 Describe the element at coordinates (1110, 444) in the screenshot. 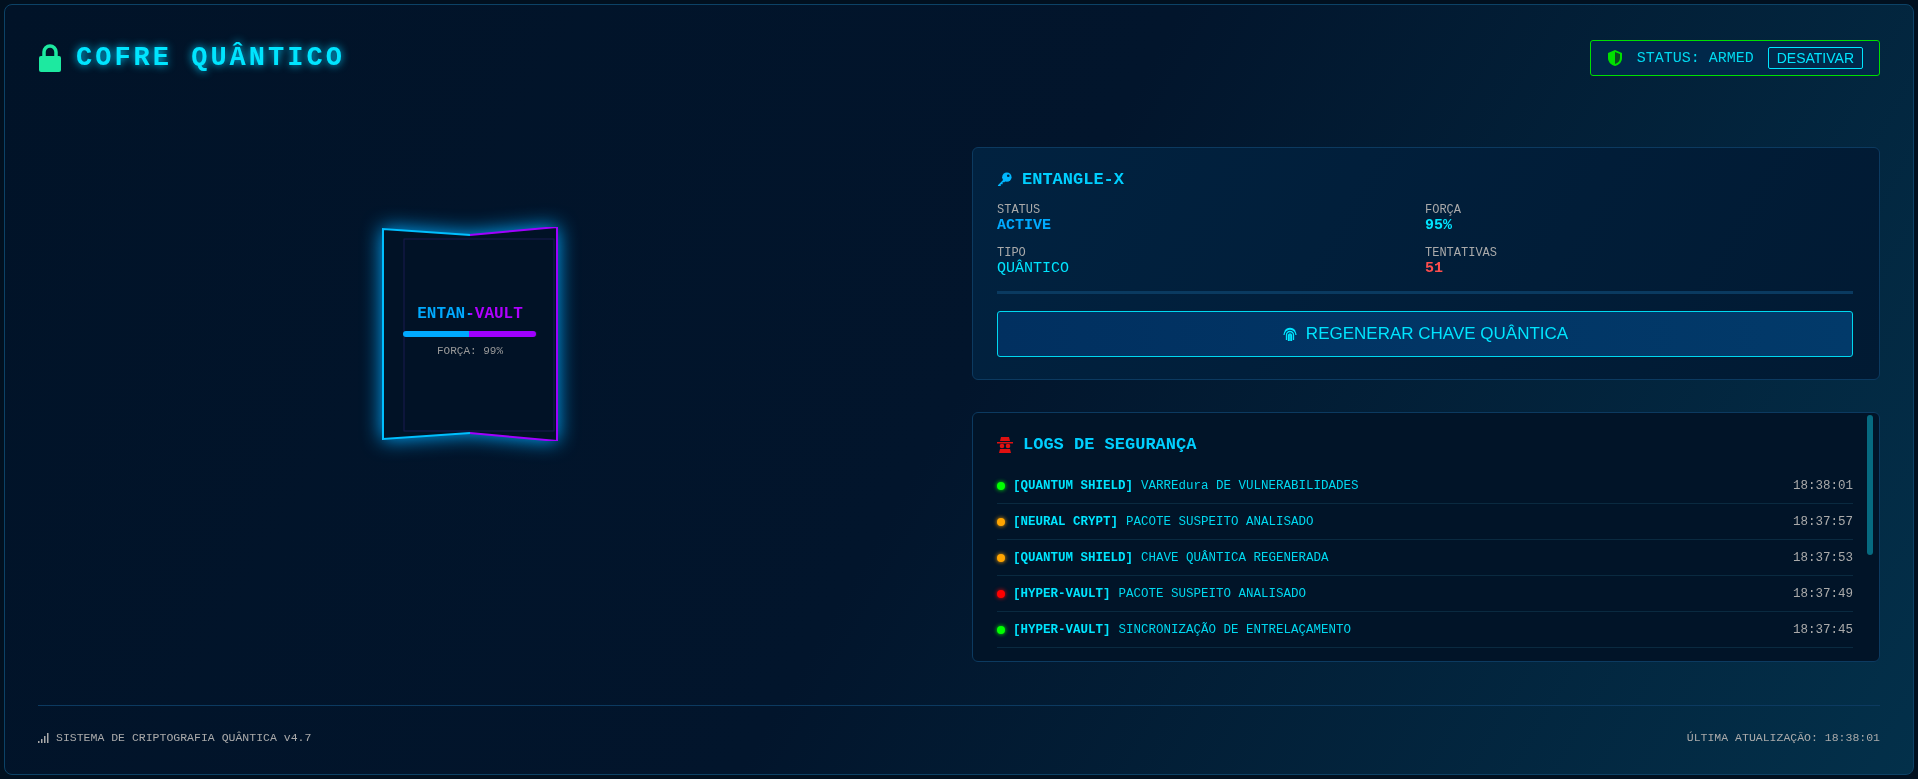

I see `logs-title: LOGS DE SEGURANÇA` at that location.